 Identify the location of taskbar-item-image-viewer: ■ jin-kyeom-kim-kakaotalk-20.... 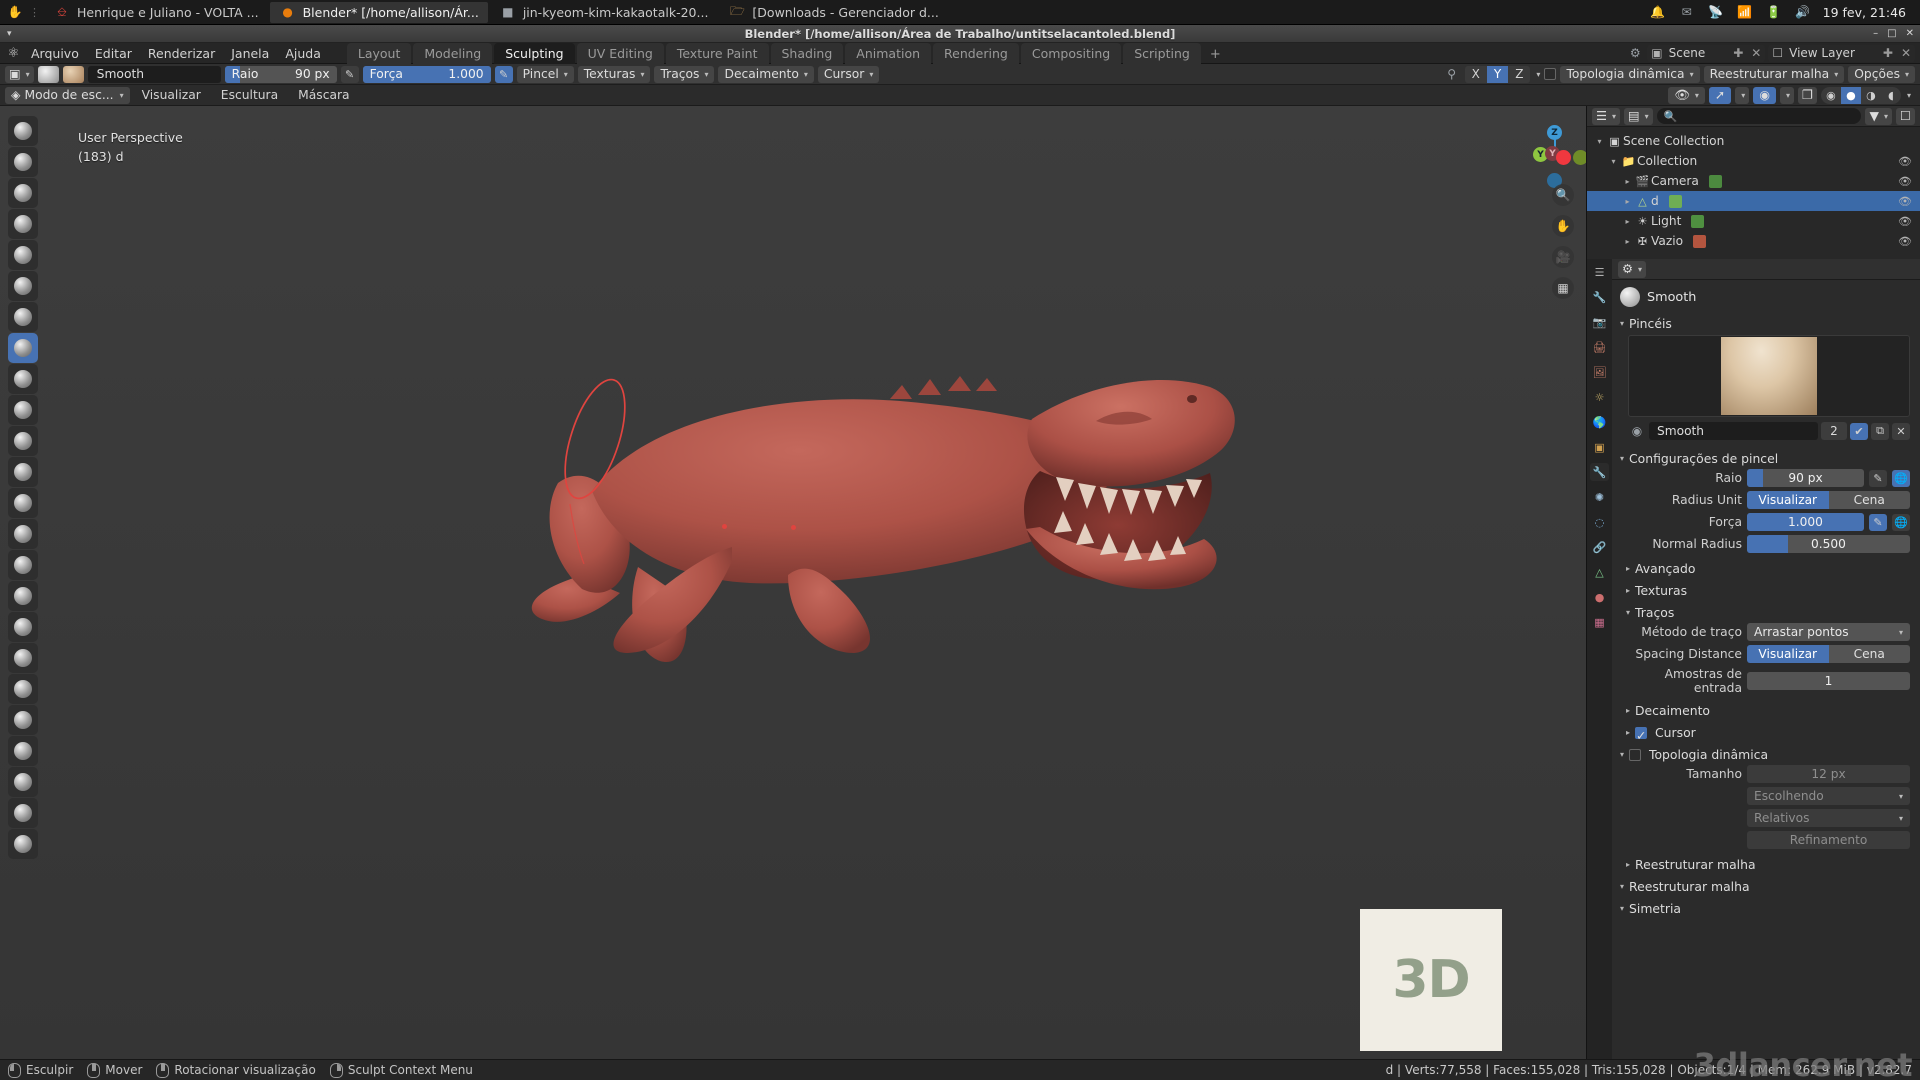
(604, 12).